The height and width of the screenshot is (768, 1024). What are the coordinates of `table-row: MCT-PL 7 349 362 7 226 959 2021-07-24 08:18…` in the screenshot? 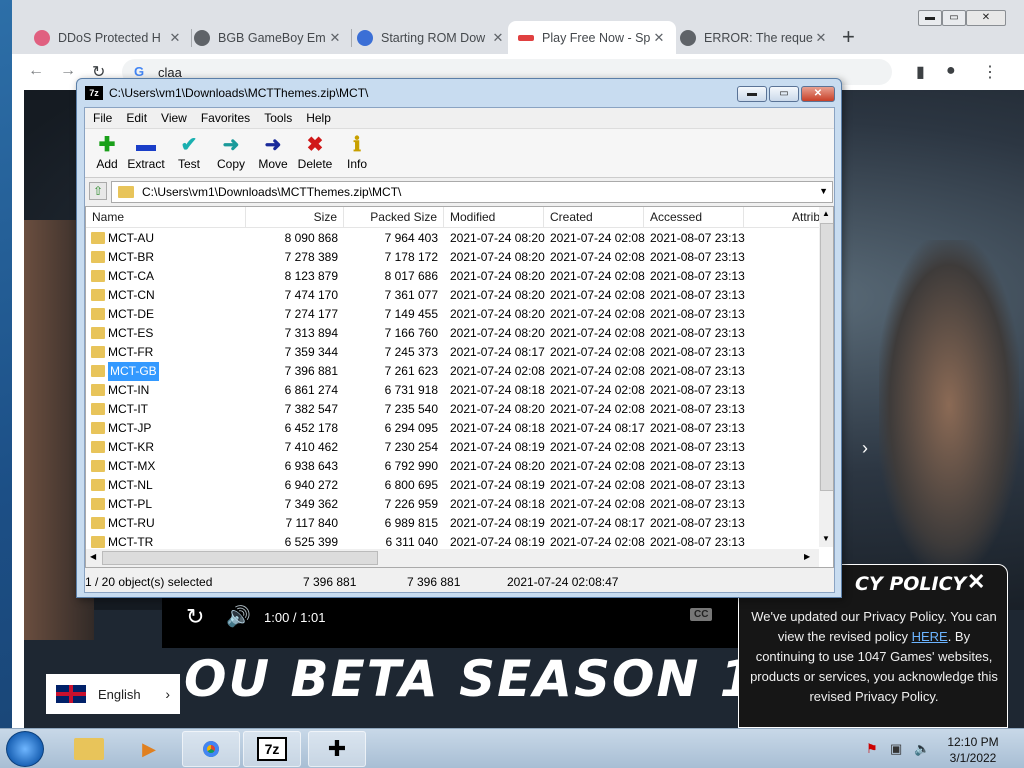 It's located at (451, 504).